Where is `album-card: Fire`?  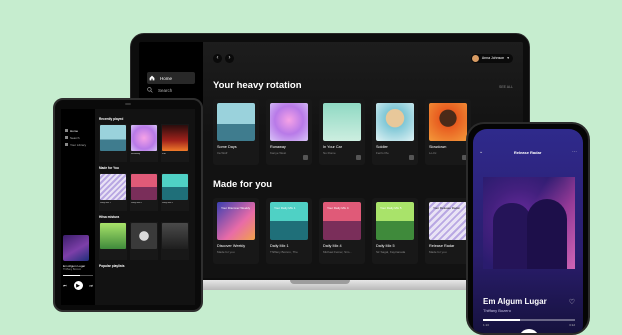 album-card: Fire is located at coordinates (175, 143).